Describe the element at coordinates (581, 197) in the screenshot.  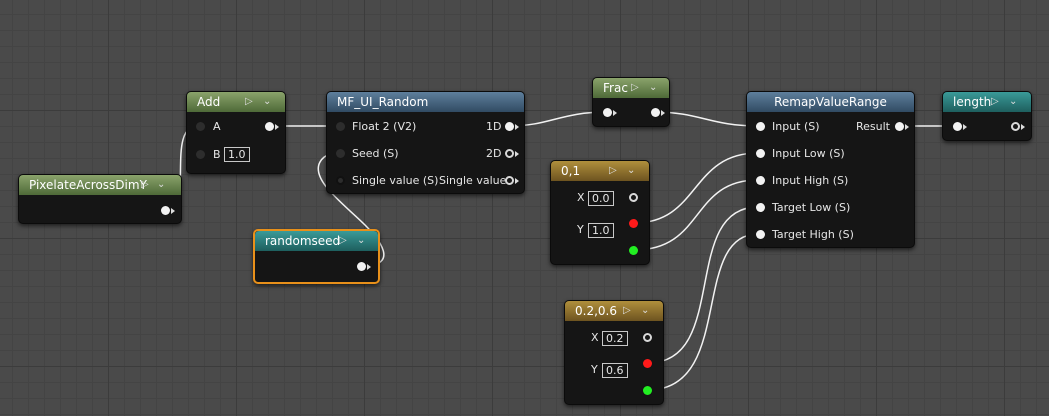
I see `x-label: X` at that location.